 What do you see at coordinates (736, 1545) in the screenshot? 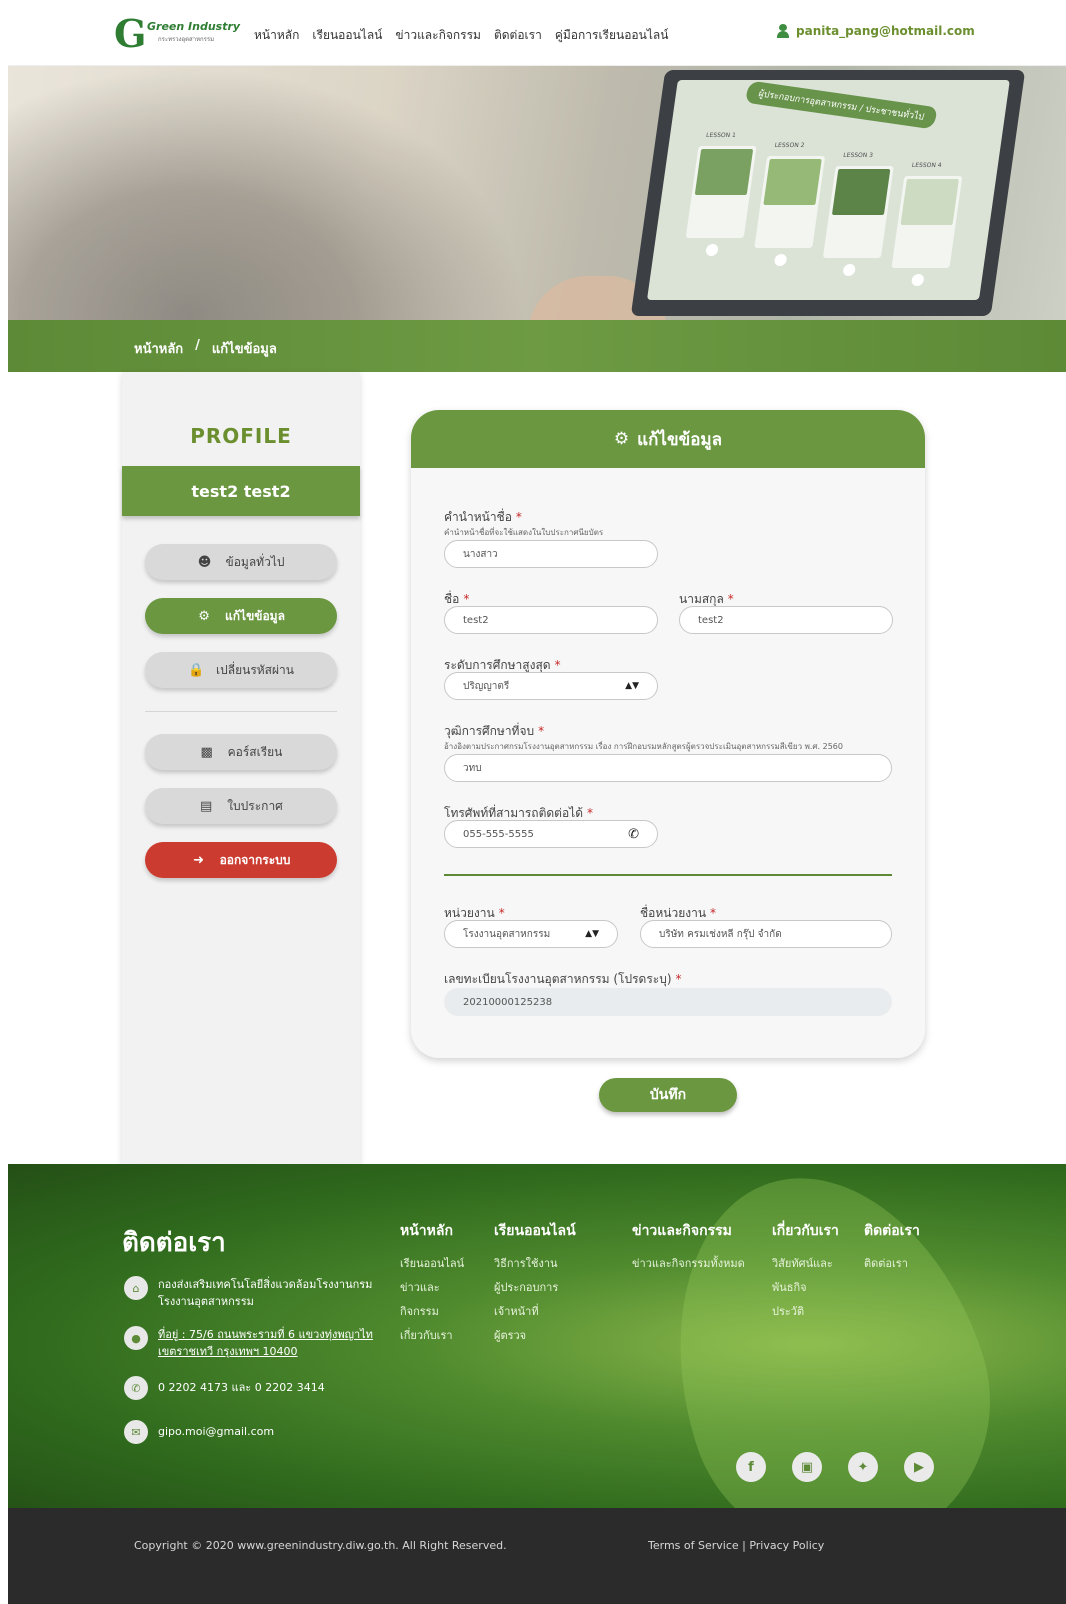
I see `terms-links: Terms of Service | Privacy Policy` at bounding box center [736, 1545].